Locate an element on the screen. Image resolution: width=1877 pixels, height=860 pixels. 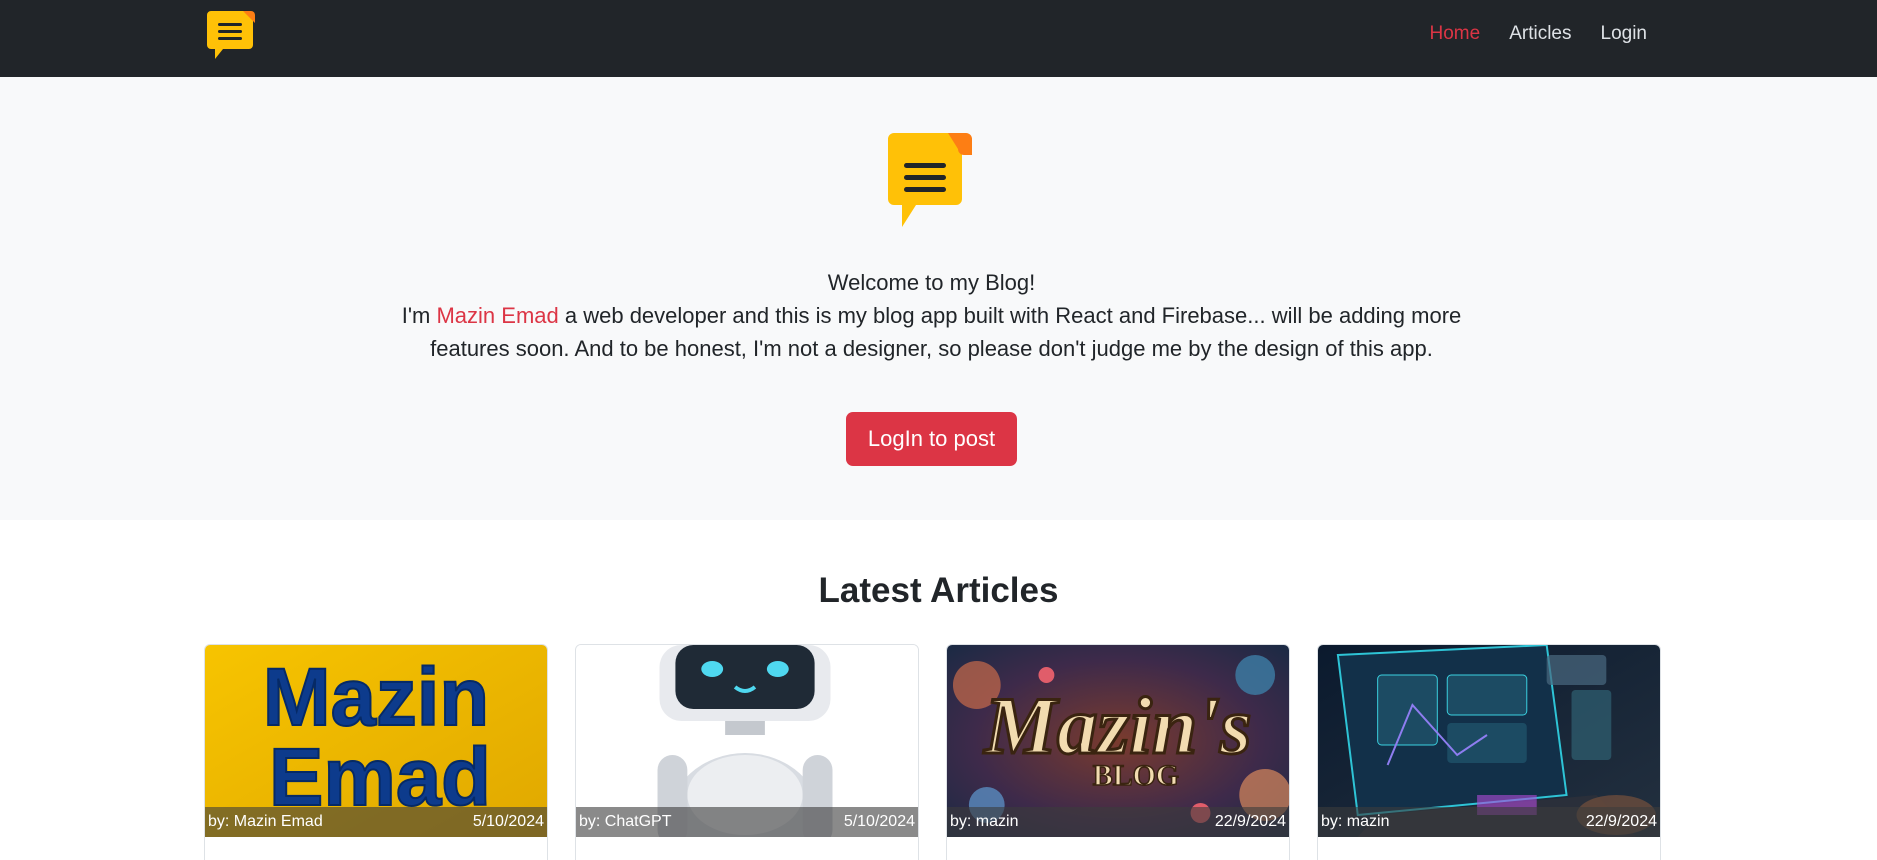
nav-link-articles: Articles is located at coordinates (1540, 34).